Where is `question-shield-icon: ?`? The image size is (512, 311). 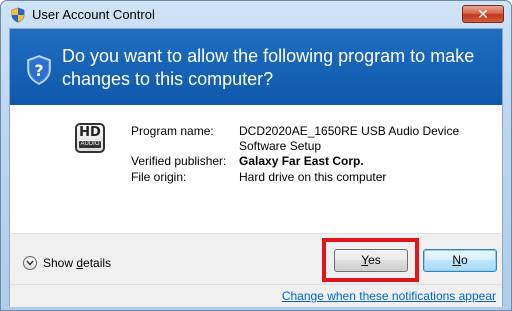
question-shield-icon: ? is located at coordinates (39, 70).